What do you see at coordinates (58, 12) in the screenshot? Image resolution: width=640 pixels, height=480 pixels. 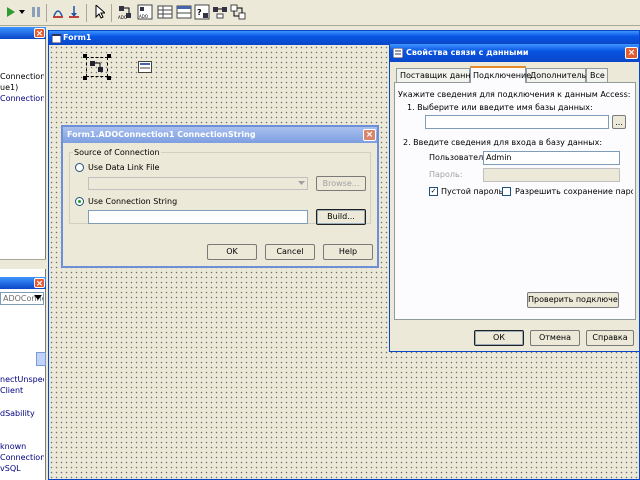 I see `step-over-icon` at bounding box center [58, 12].